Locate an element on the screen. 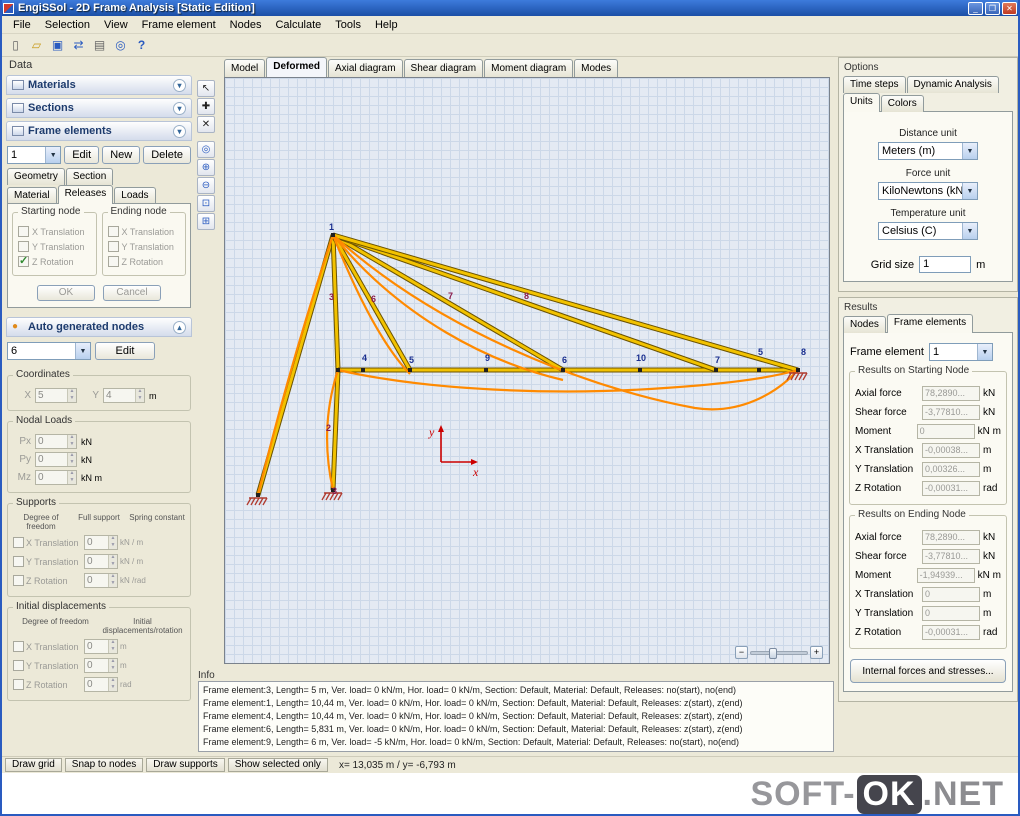  select-icon: ↖ is located at coordinates (206, 88).